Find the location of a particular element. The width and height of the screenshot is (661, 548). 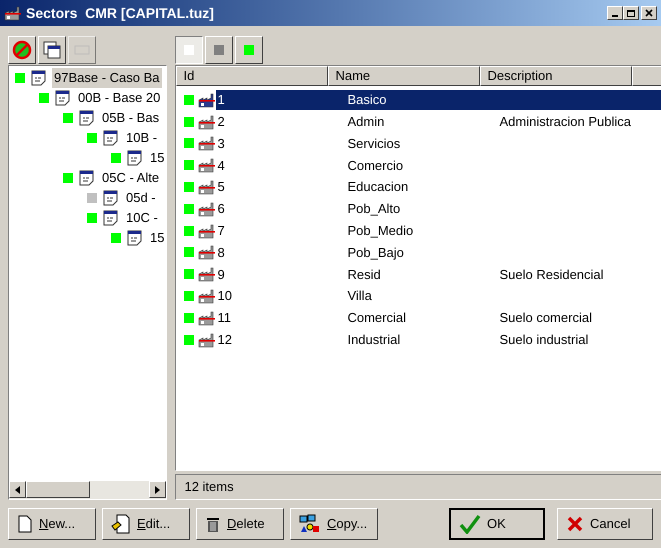

trash-icon is located at coordinates (213, 524).